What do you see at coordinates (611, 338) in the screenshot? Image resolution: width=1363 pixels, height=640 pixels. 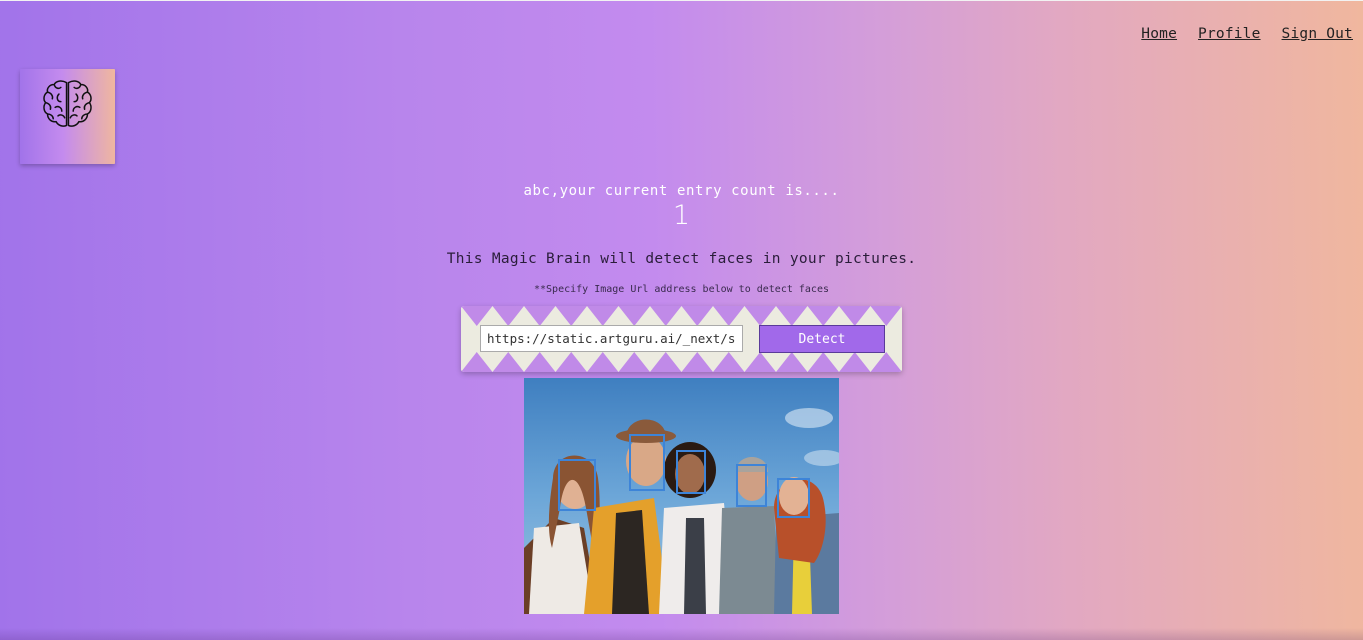 I see `image-url-input` at bounding box center [611, 338].